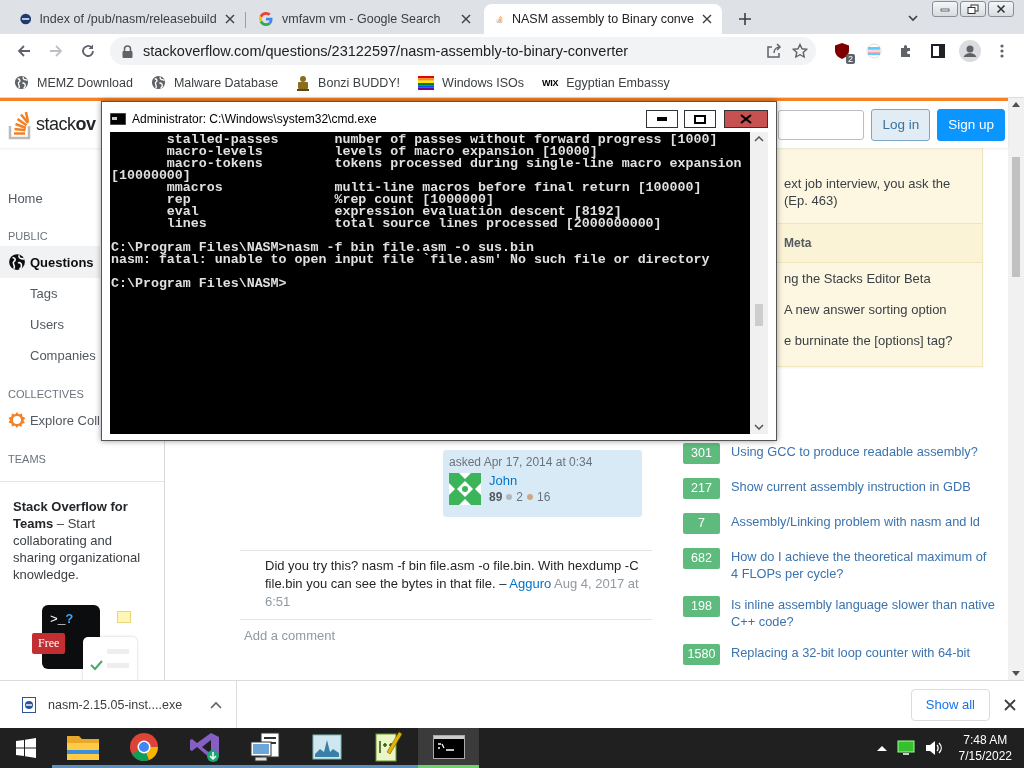 This screenshot has width=1024, height=768. What do you see at coordinates (266, 19) in the screenshot?
I see `google-favicon-icon` at bounding box center [266, 19].